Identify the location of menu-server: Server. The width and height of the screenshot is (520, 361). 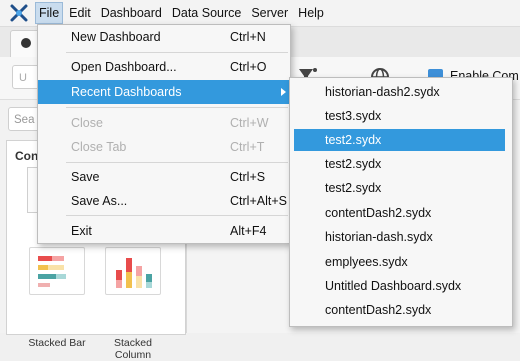
(269, 13).